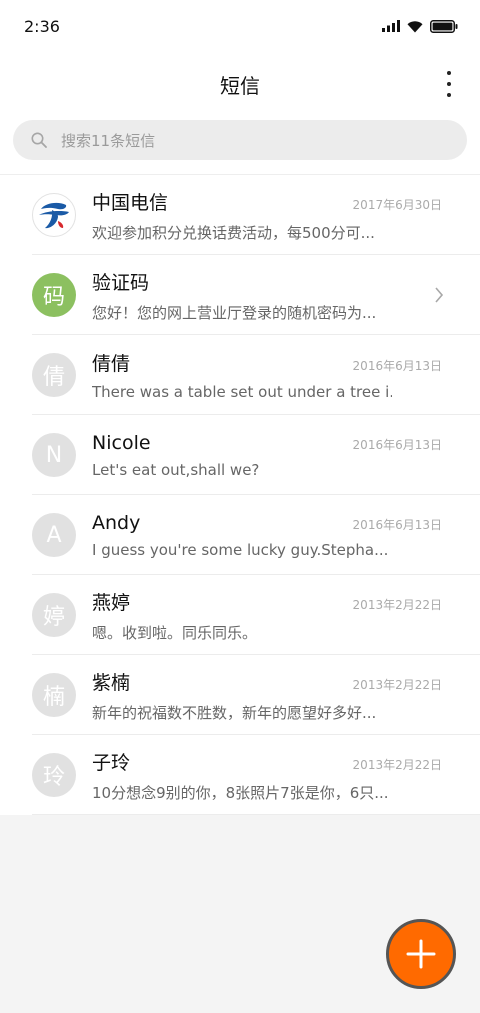 Image resolution: width=480 pixels, height=1013 pixels. Describe the element at coordinates (54, 535) in the screenshot. I see `avatar: A` at that location.